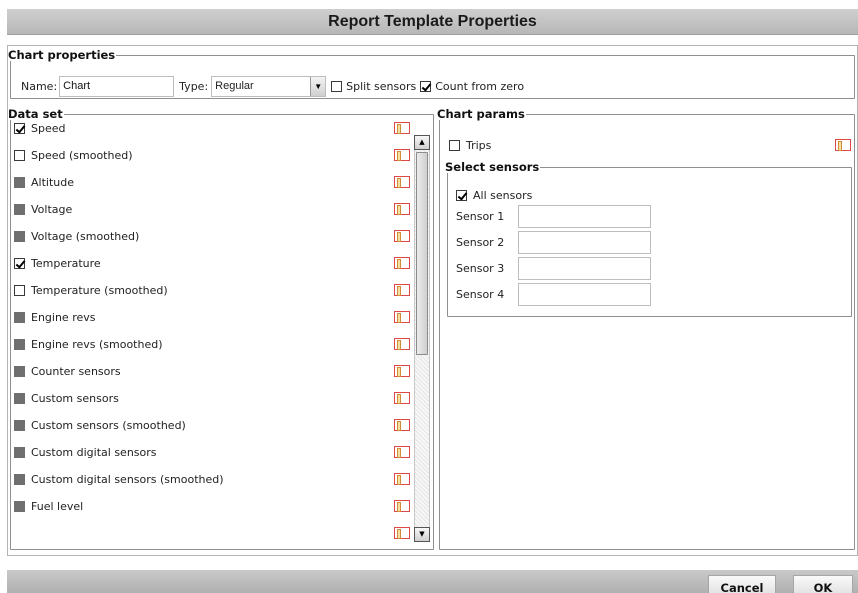  Describe the element at coordinates (212, 128) in the screenshot. I see `data-set-item: Speed` at that location.